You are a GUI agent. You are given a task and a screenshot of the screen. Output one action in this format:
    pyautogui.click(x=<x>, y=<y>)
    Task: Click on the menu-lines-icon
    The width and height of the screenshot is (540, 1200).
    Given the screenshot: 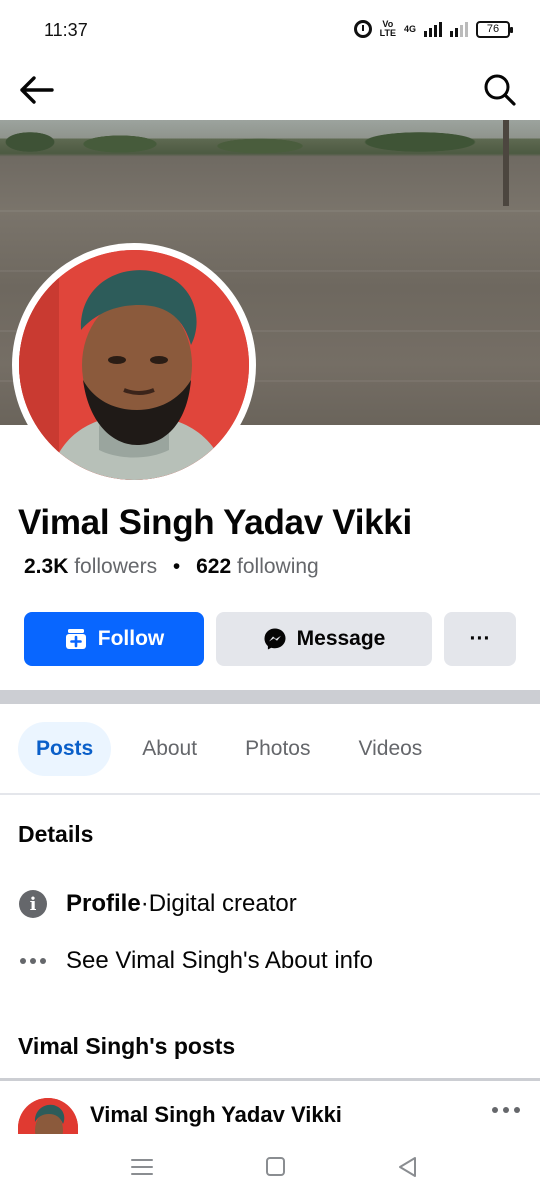 What is the action you would take?
    pyautogui.click(x=142, y=1167)
    